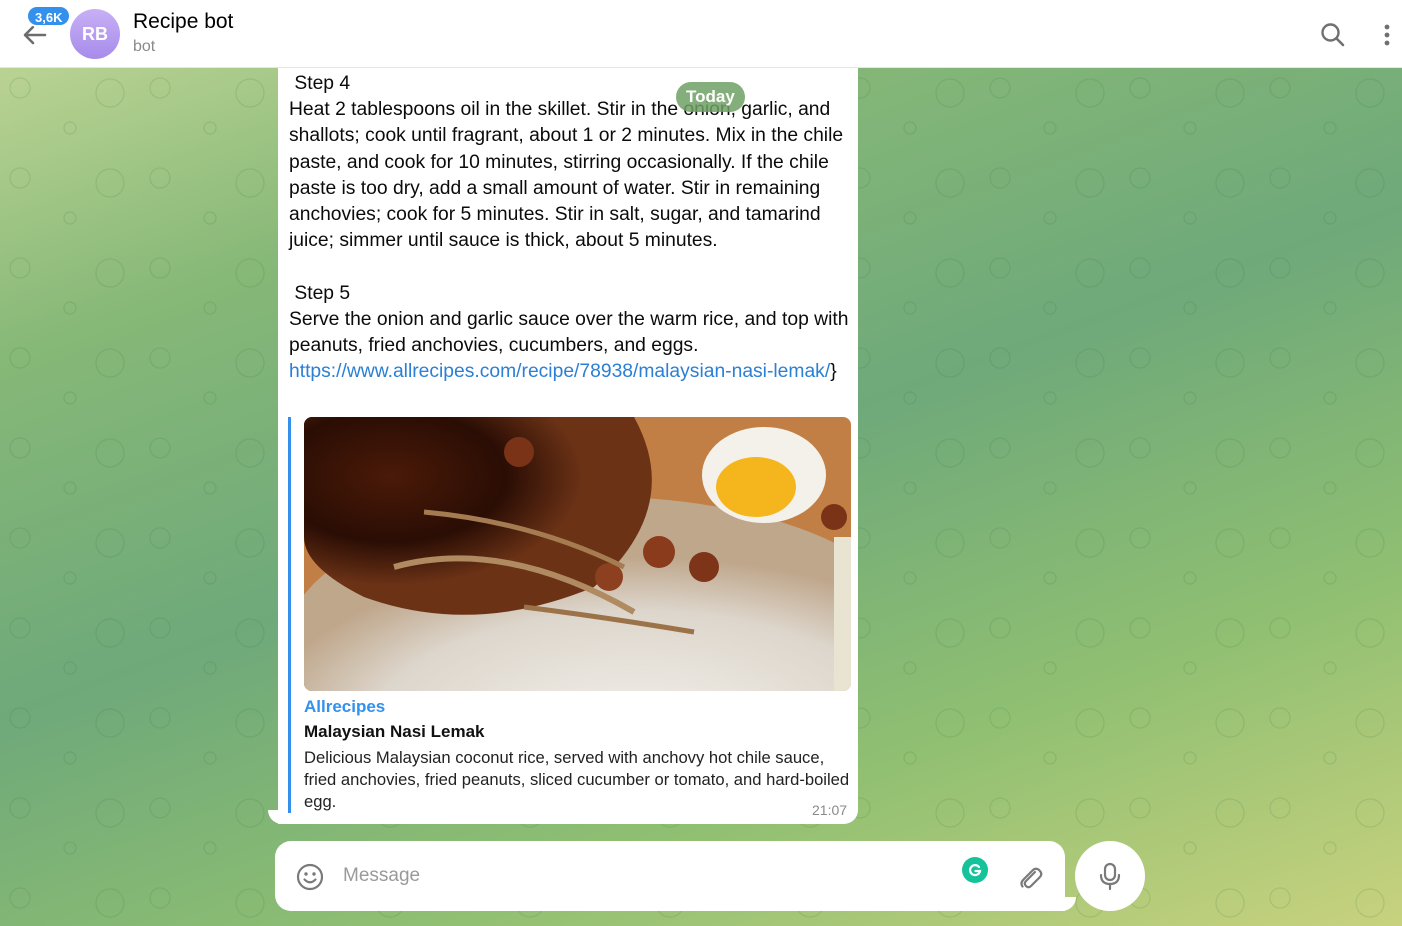  Describe the element at coordinates (49, 16) in the screenshot. I see `unread-count-badge: 3,6K` at that location.